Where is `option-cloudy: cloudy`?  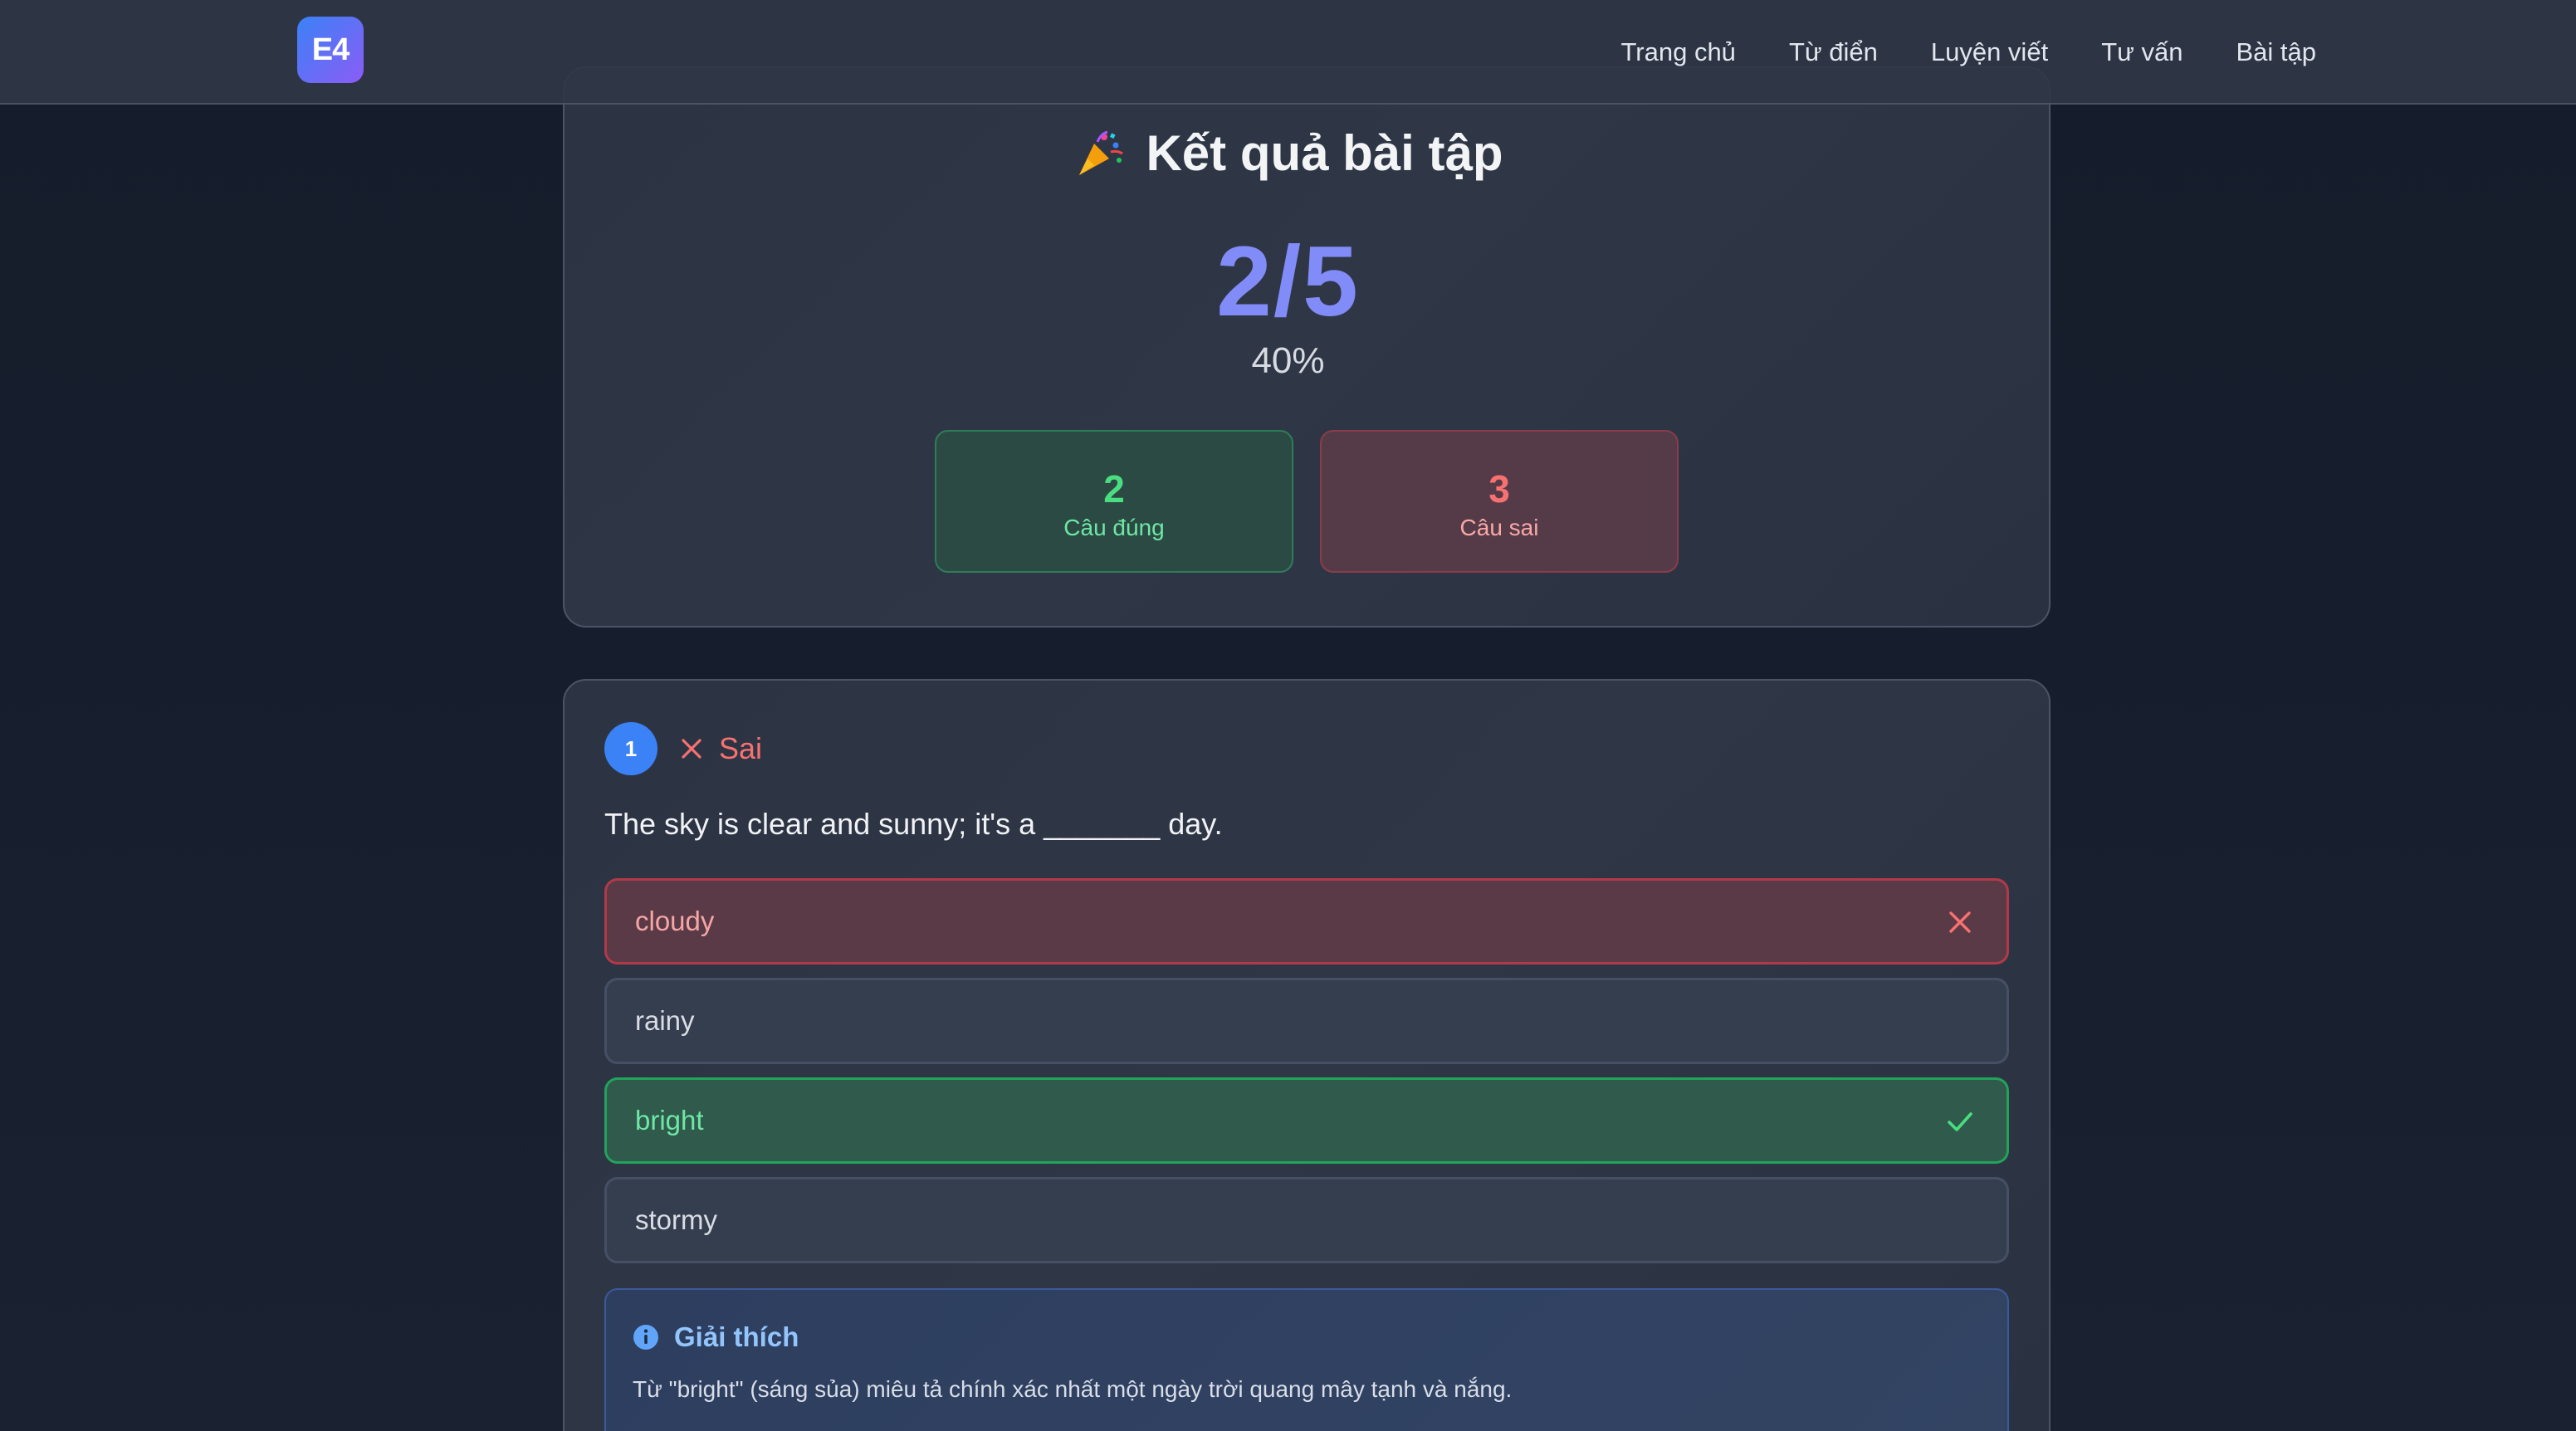 option-cloudy: cloudy is located at coordinates (1306, 922).